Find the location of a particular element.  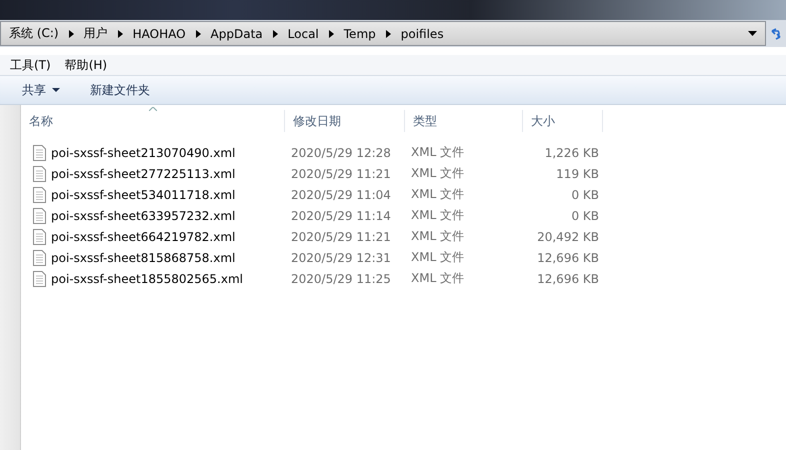

breadcrumb-item: poifiles is located at coordinates (422, 33).